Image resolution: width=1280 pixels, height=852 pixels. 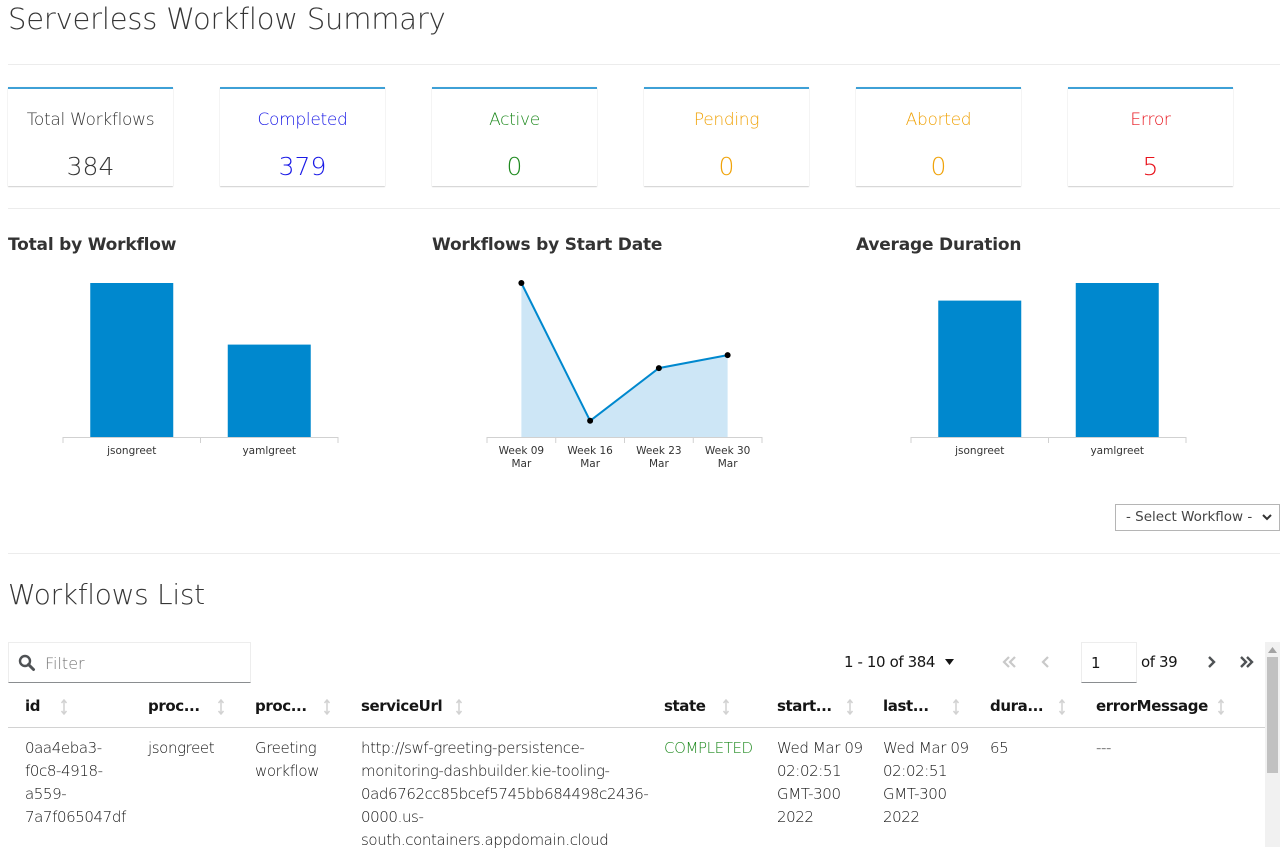 I want to click on x-tick-label: Week 16 Mar, so click(x=590, y=457).